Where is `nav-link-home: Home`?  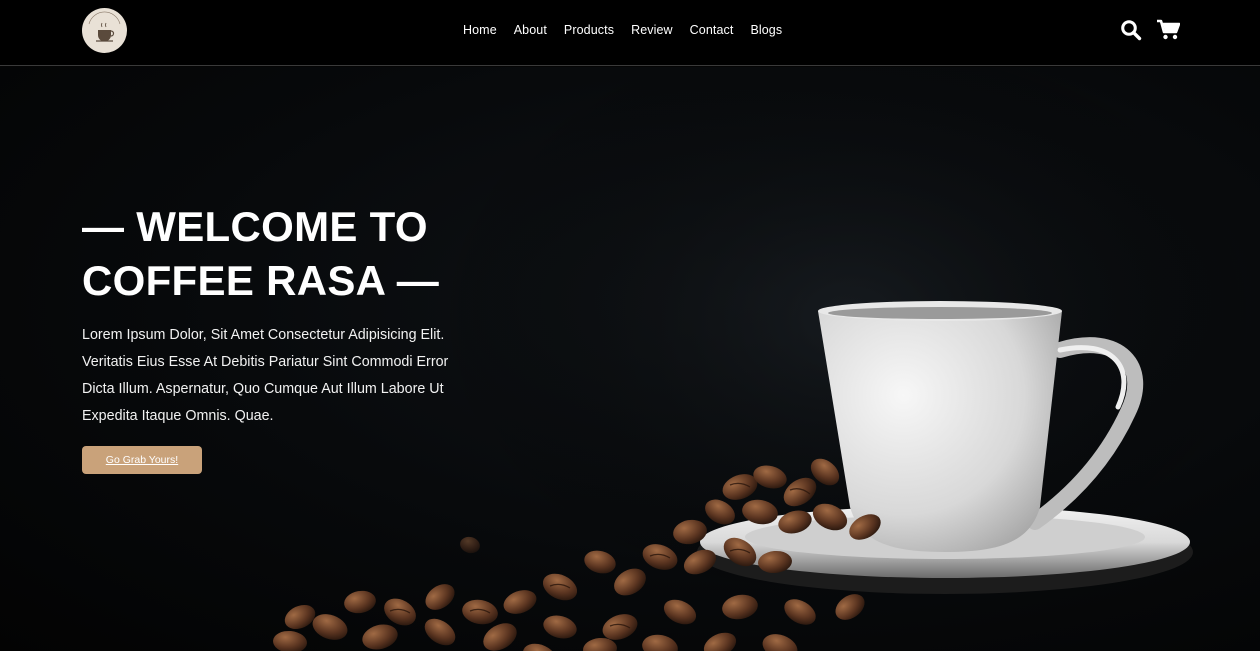 nav-link-home: Home is located at coordinates (480, 30).